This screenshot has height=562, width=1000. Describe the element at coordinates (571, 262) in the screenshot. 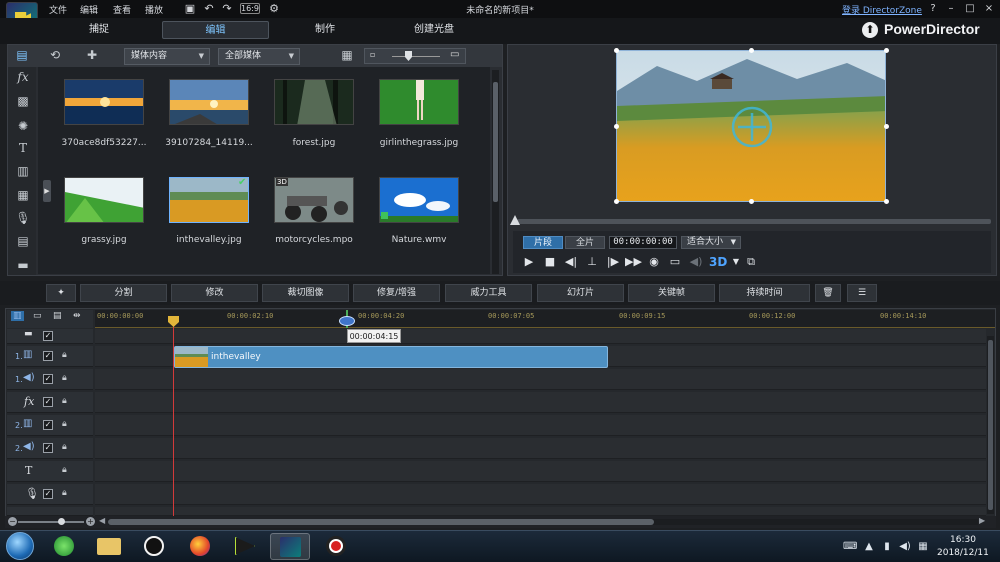

I see `prev-frame-icon: ◀|` at that location.